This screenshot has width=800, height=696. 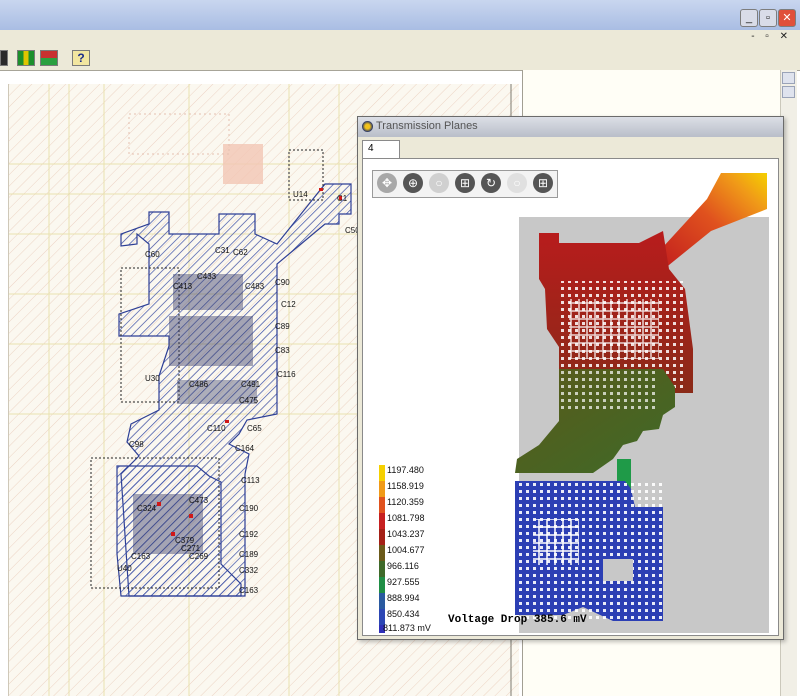 What do you see at coordinates (771, 36) in the screenshot?
I see `mdi-window-controls: - ▫ ✕` at bounding box center [771, 36].